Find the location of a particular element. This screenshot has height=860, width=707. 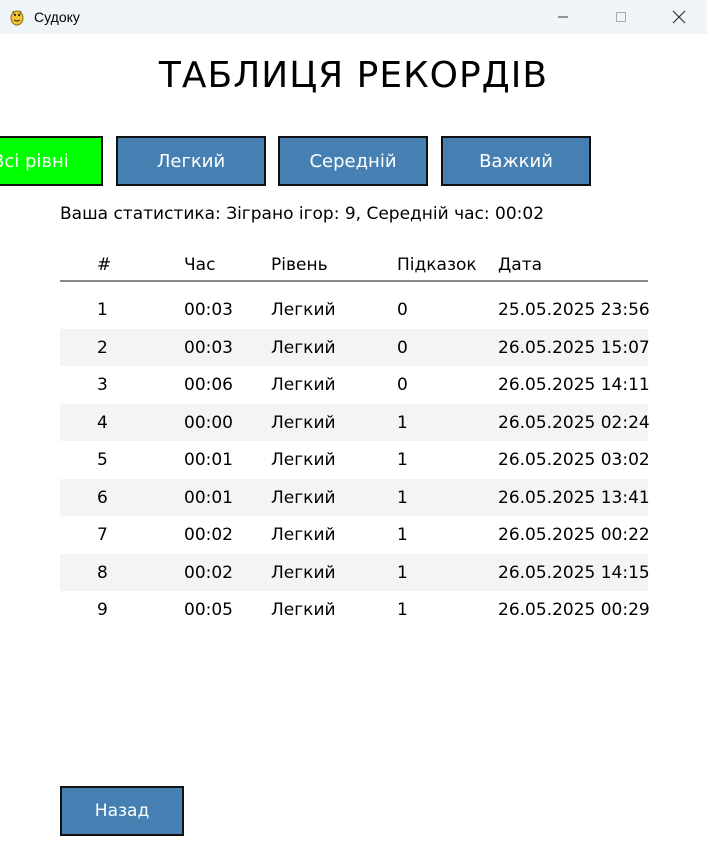

header-rank: # is located at coordinates (104, 265).